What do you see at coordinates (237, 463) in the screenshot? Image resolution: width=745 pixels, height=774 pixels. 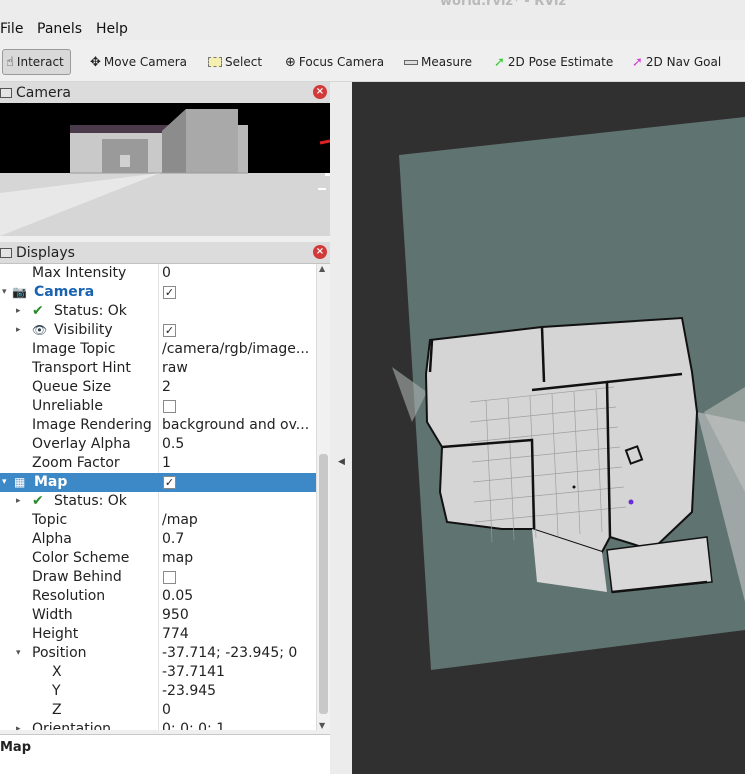 I see `property-value: 1` at bounding box center [237, 463].